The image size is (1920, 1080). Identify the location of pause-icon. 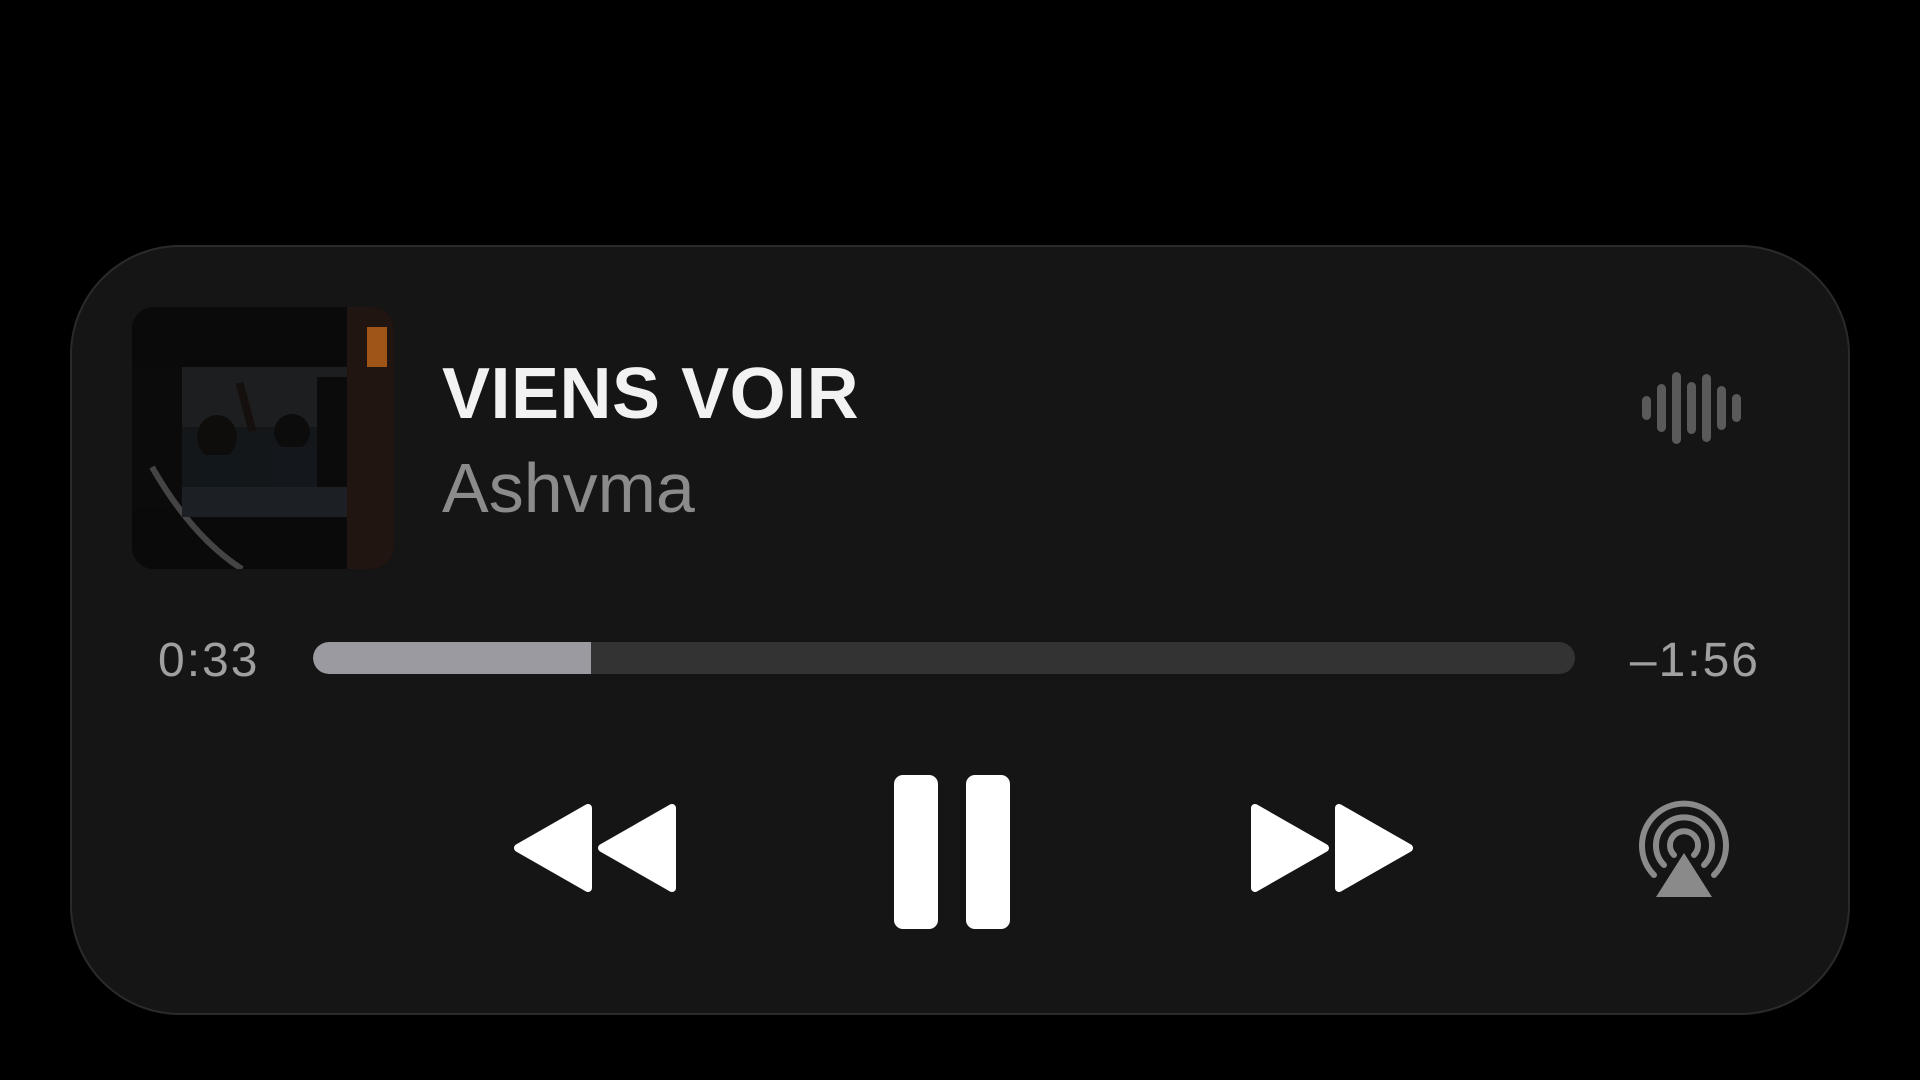
(952, 852).